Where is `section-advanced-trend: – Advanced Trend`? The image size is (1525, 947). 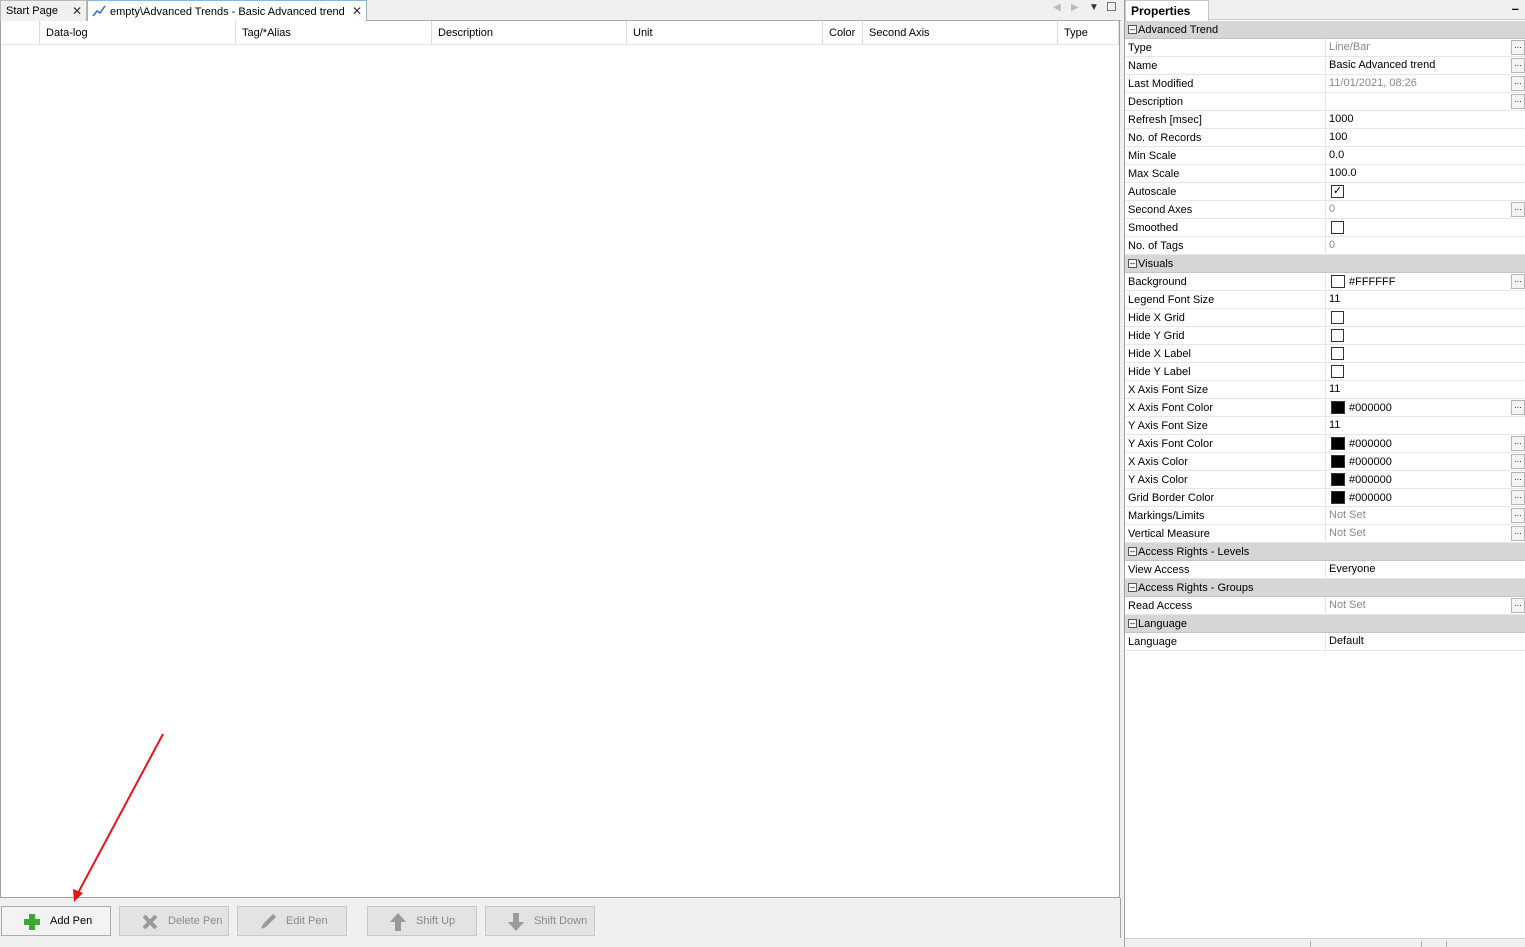 section-advanced-trend: – Advanced Trend is located at coordinates (1325, 30).